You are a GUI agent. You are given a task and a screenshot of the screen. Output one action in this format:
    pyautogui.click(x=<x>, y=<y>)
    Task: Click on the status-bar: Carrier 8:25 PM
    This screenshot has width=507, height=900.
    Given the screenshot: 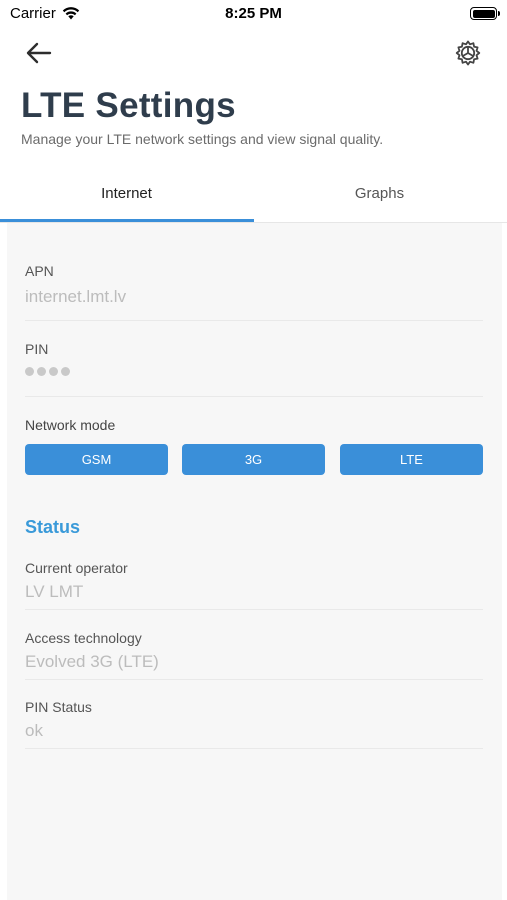 What is the action you would take?
    pyautogui.click(x=253, y=14)
    